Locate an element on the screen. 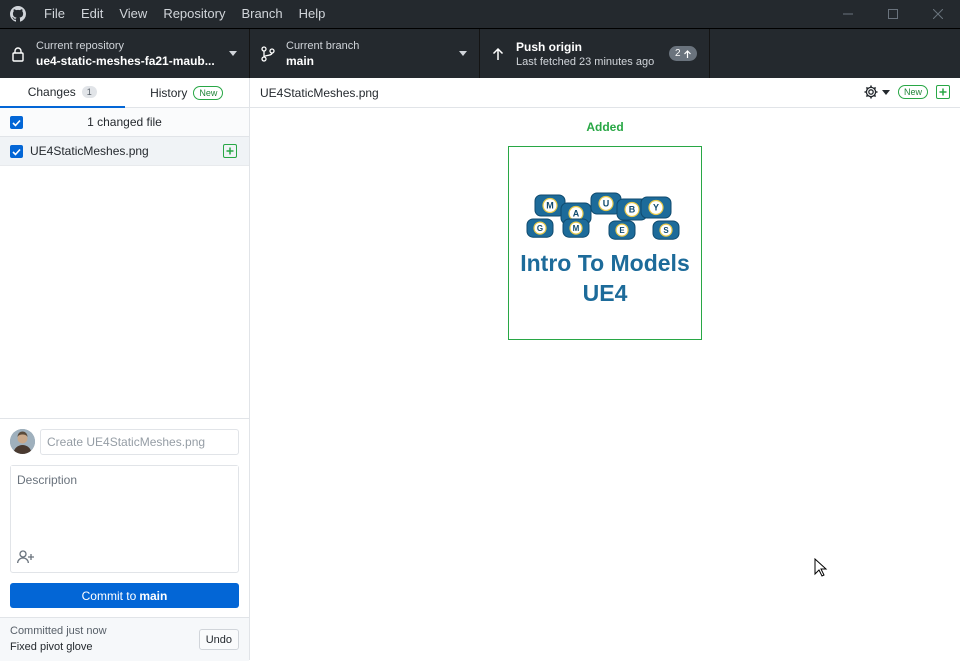 The height and width of the screenshot is (661, 960). die-9: S is located at coordinates (666, 230).